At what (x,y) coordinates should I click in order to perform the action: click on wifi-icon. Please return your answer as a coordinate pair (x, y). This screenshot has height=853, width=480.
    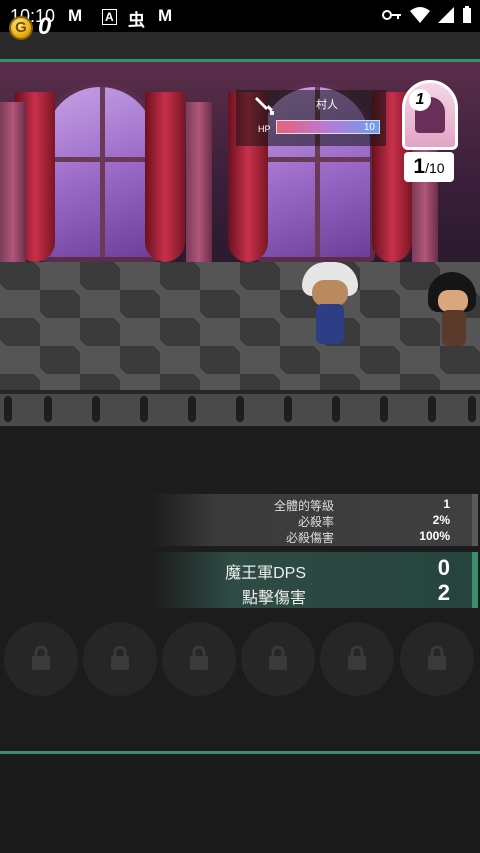
    Looking at the image, I should click on (420, 15).